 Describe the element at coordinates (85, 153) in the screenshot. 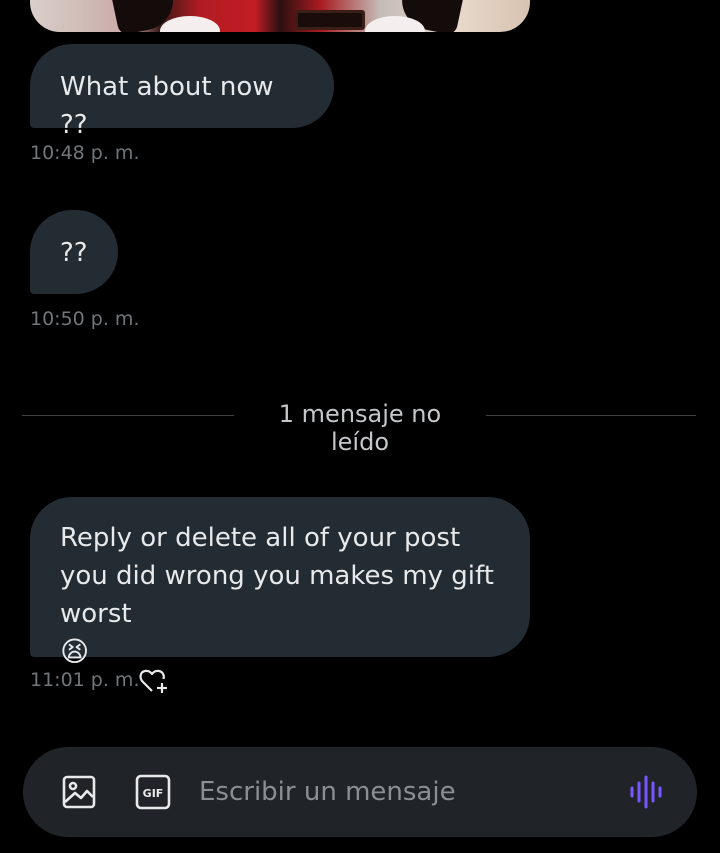

I see `message-timestamp: 10:48 p. m.` at that location.